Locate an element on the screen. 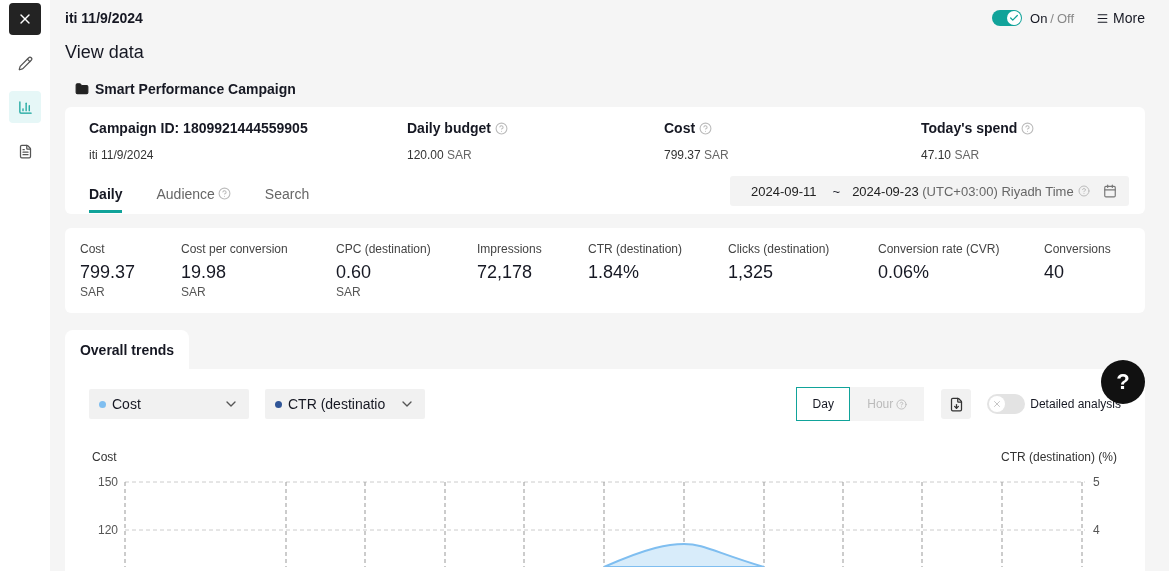 This screenshot has width=1169, height=571. metric-value: 19.98 is located at coordinates (204, 272).